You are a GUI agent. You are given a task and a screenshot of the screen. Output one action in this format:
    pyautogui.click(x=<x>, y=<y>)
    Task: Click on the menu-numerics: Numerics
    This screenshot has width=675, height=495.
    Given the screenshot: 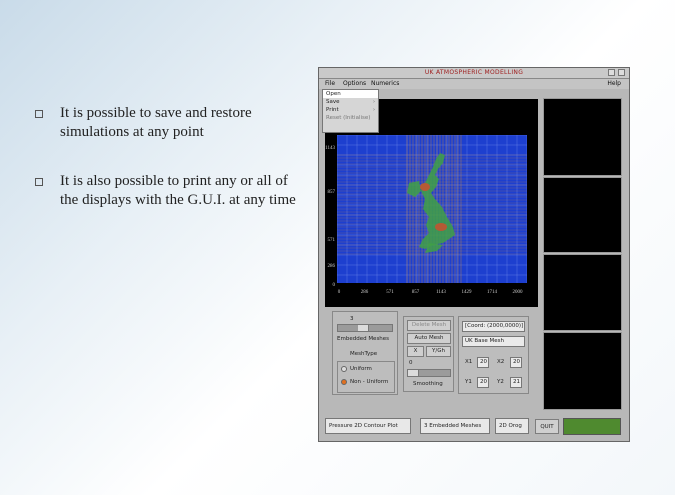 What is the action you would take?
    pyautogui.click(x=385, y=83)
    